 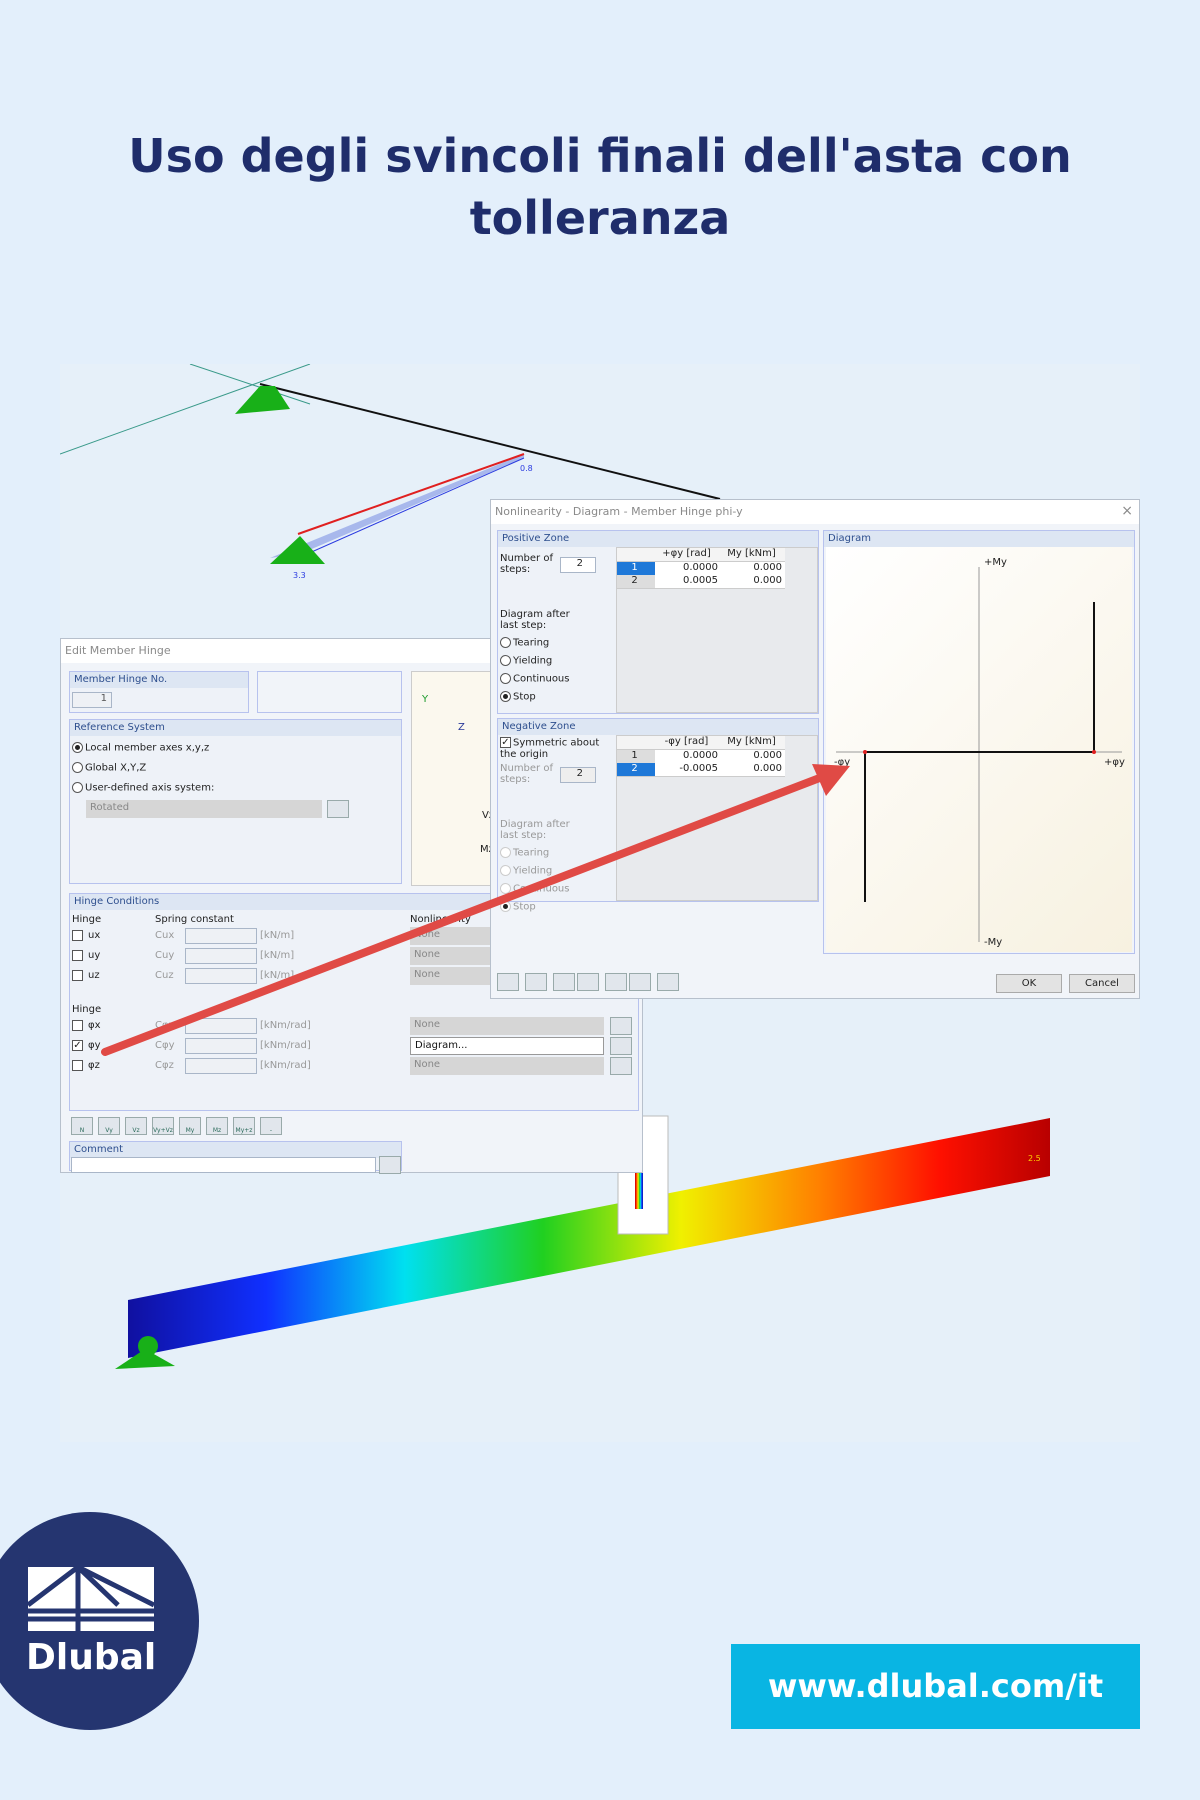 I want to click on spring-label: Cux, so click(x=165, y=935).